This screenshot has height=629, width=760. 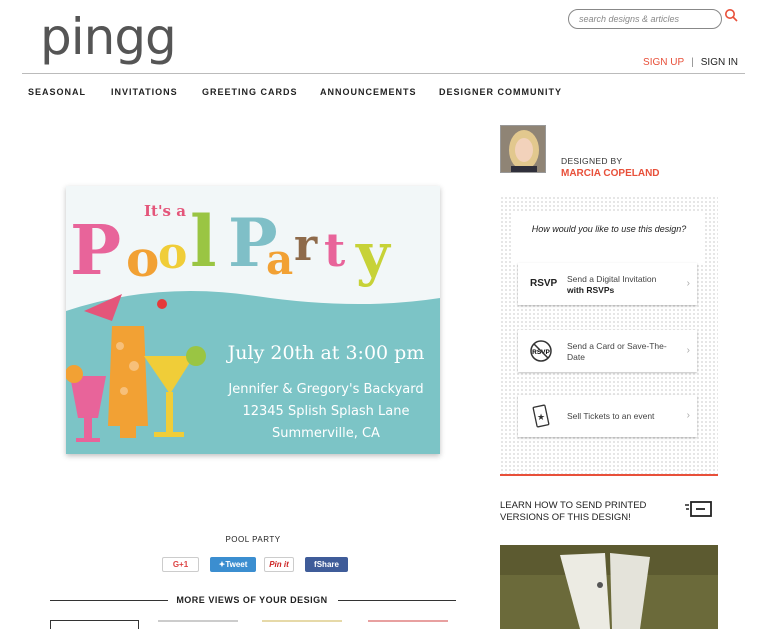 I want to click on card-location: Jennifer & Gregory's Backyard, so click(x=326, y=389).